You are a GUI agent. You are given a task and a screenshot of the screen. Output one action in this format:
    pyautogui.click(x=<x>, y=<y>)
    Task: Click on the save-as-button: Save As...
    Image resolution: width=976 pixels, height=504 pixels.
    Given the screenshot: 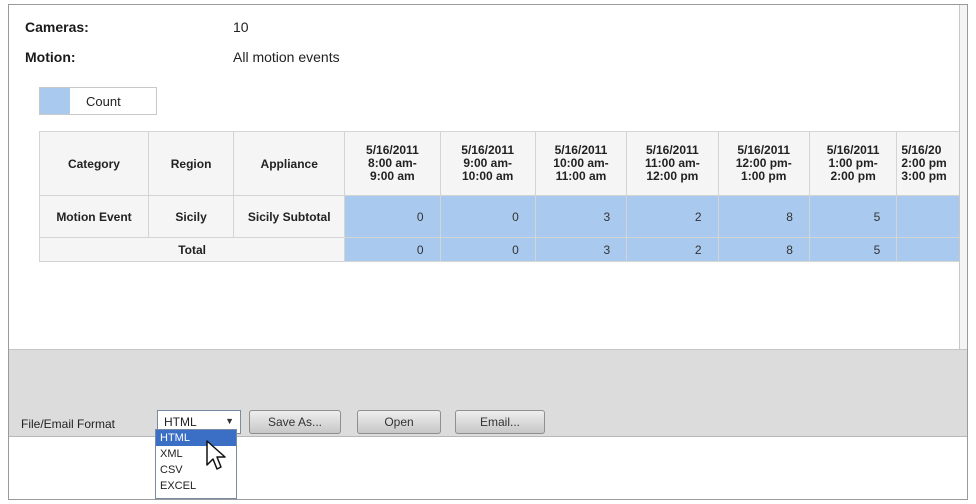 What is the action you would take?
    pyautogui.click(x=295, y=422)
    